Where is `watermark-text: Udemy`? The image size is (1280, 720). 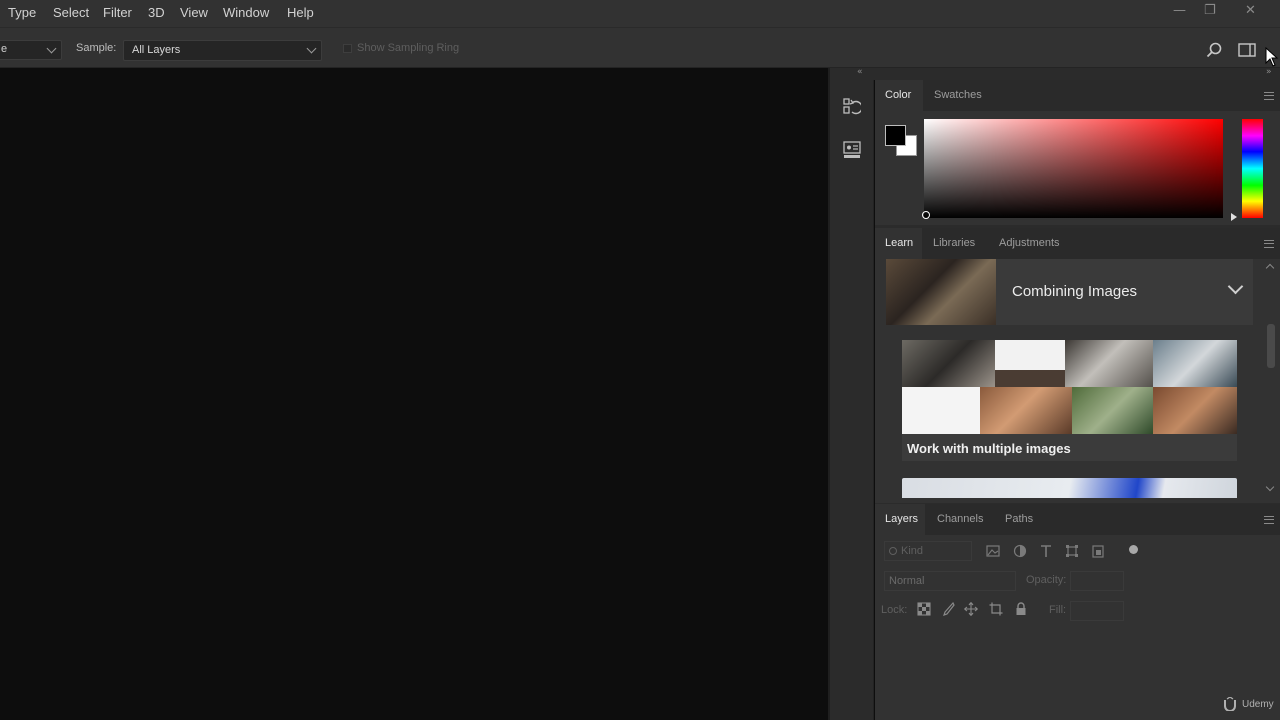 watermark-text: Udemy is located at coordinates (1258, 704).